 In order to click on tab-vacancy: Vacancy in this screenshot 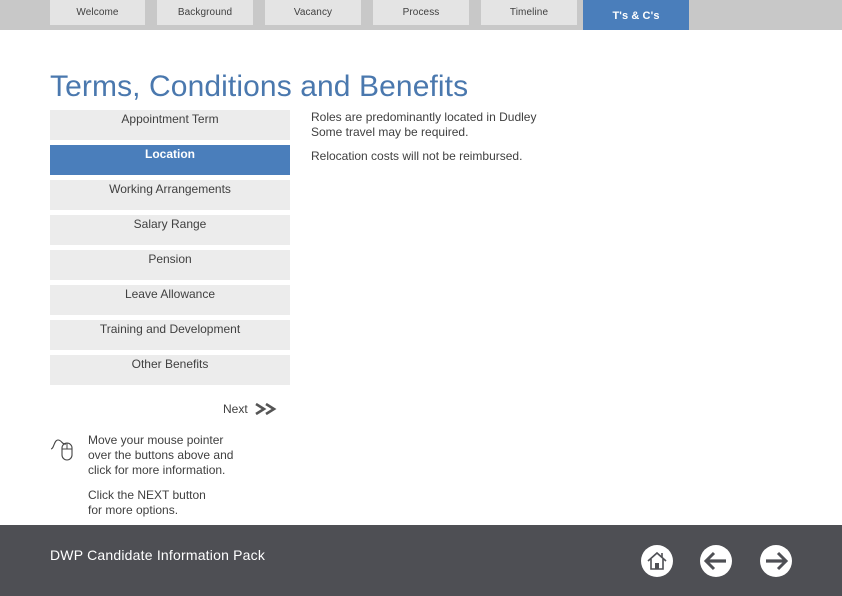, I will do `click(313, 12)`.